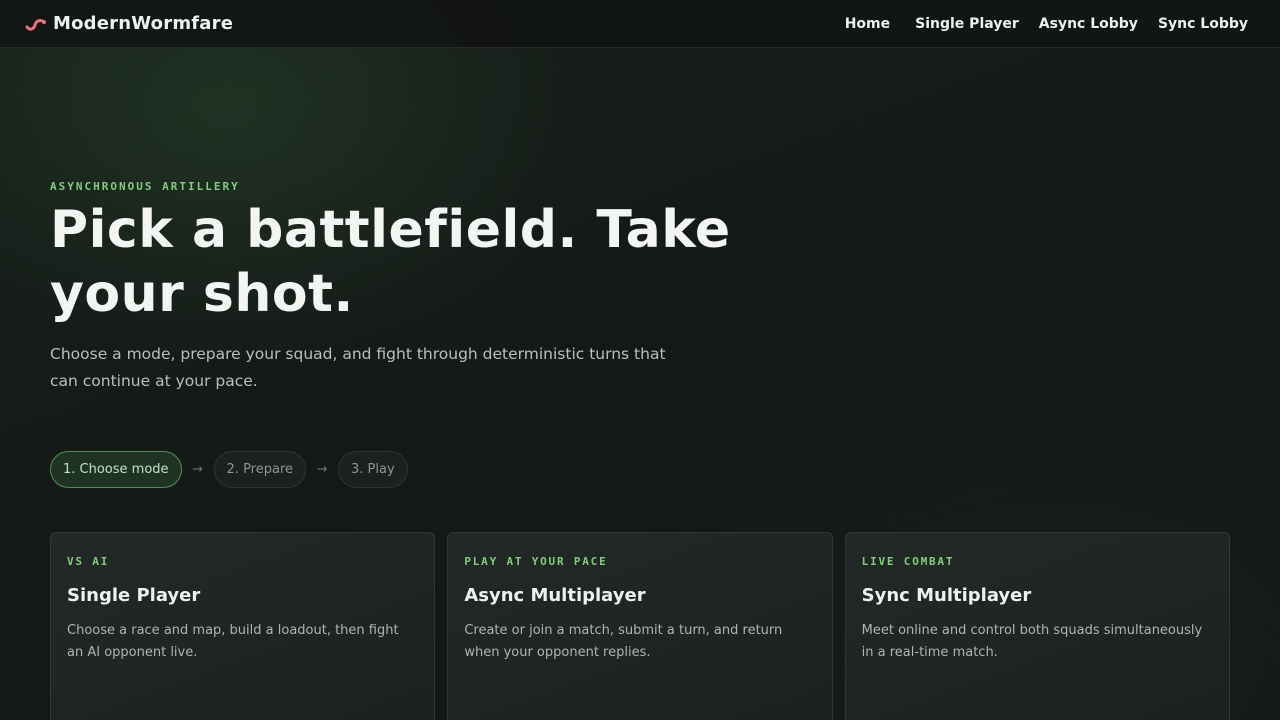  I want to click on step-prepare: 2. Prepare, so click(260, 469).